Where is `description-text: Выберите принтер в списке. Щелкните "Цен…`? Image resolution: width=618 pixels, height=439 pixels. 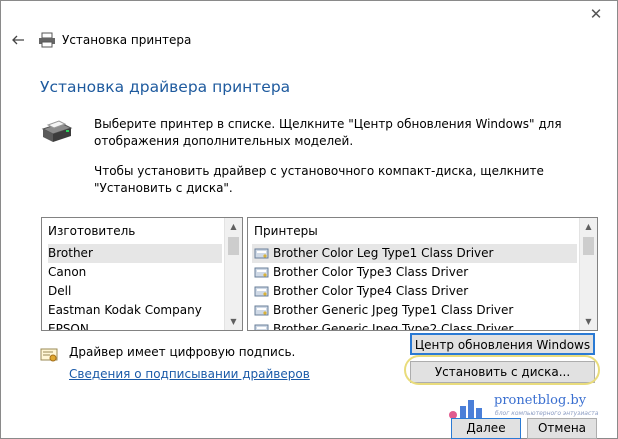
description-text: Выберите принтер в списке. Щелкните "Цен… is located at coordinates (328, 132).